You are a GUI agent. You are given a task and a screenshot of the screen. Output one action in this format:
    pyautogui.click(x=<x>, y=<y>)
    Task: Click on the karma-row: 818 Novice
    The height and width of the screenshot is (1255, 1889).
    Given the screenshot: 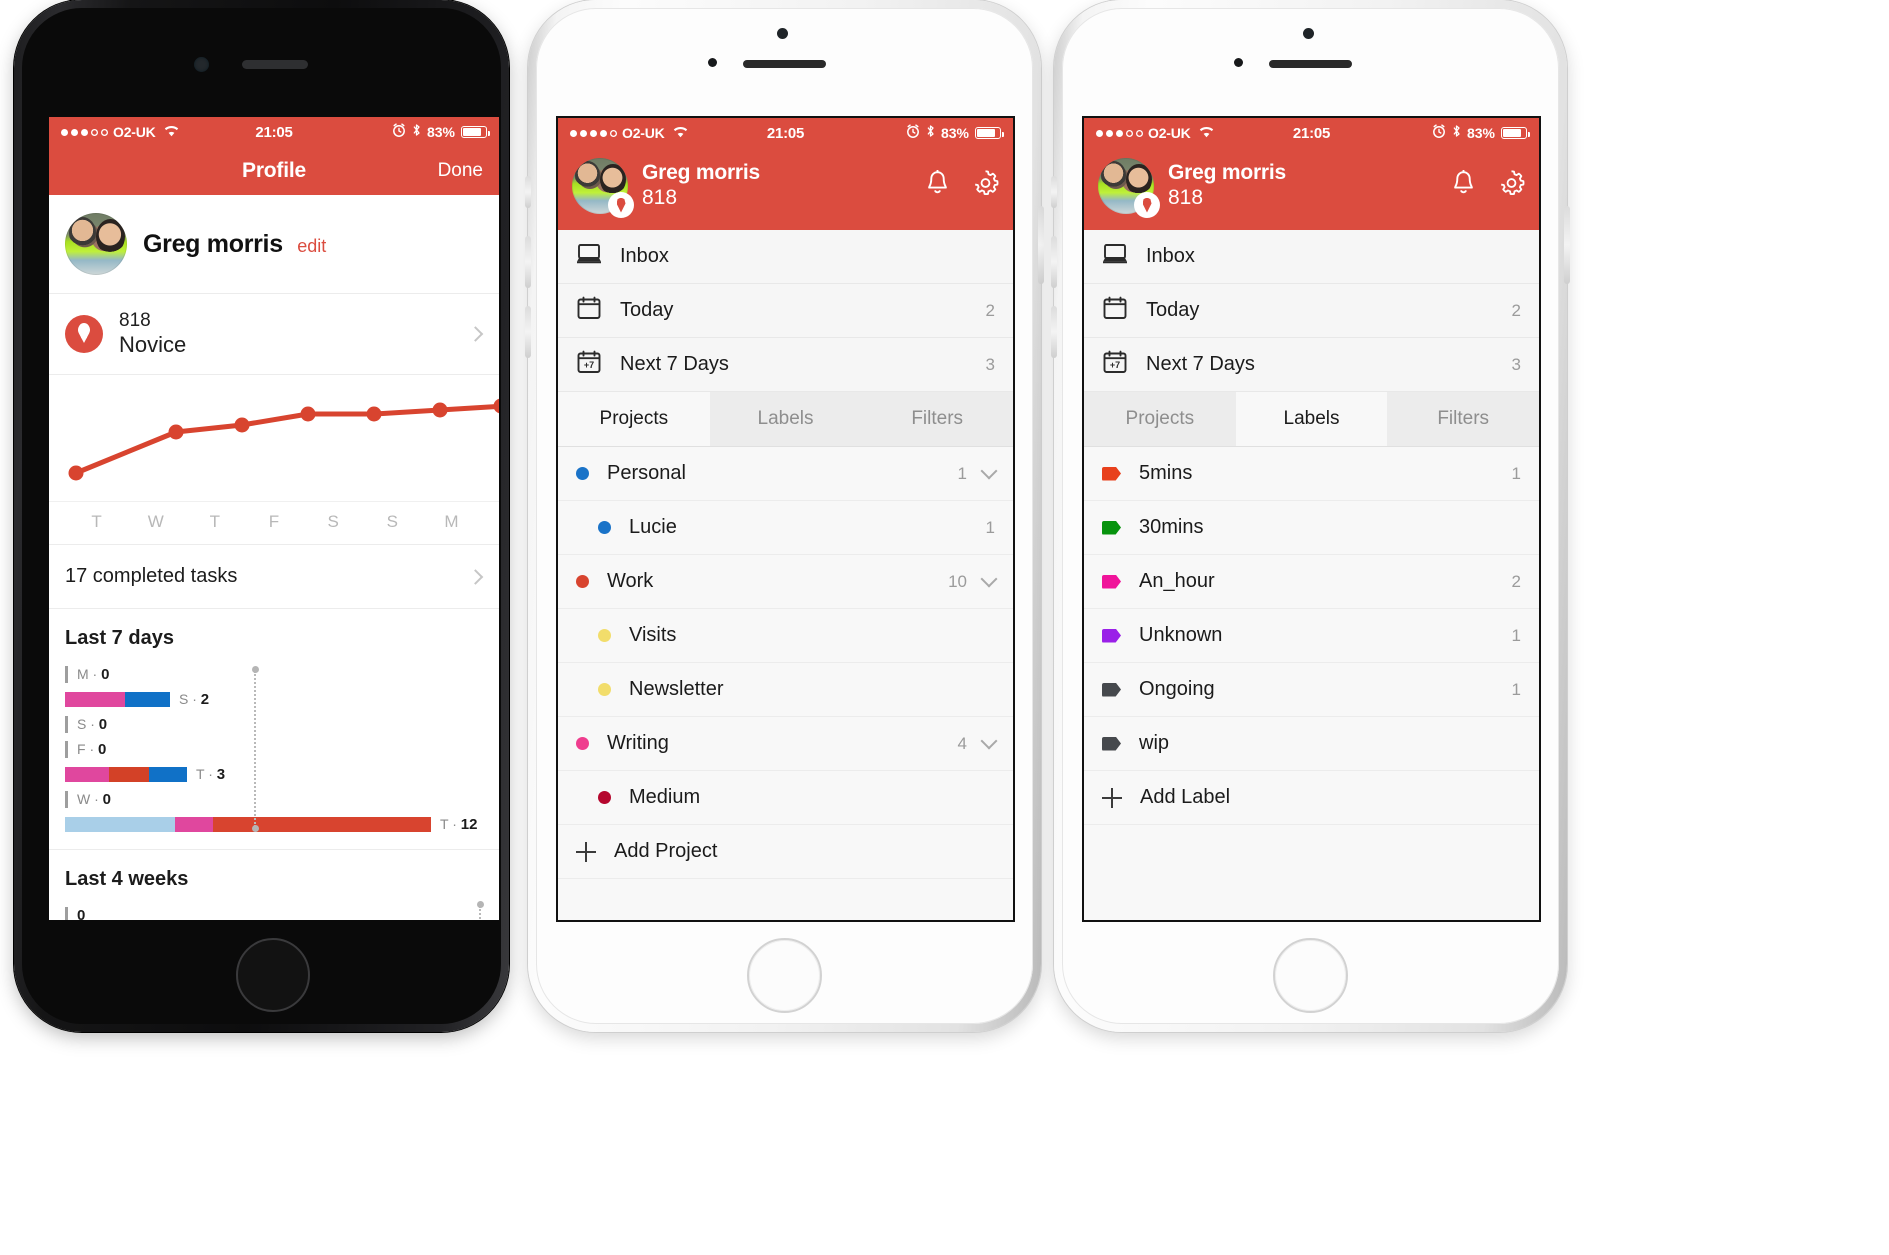 What is the action you would take?
    pyautogui.click(x=274, y=335)
    